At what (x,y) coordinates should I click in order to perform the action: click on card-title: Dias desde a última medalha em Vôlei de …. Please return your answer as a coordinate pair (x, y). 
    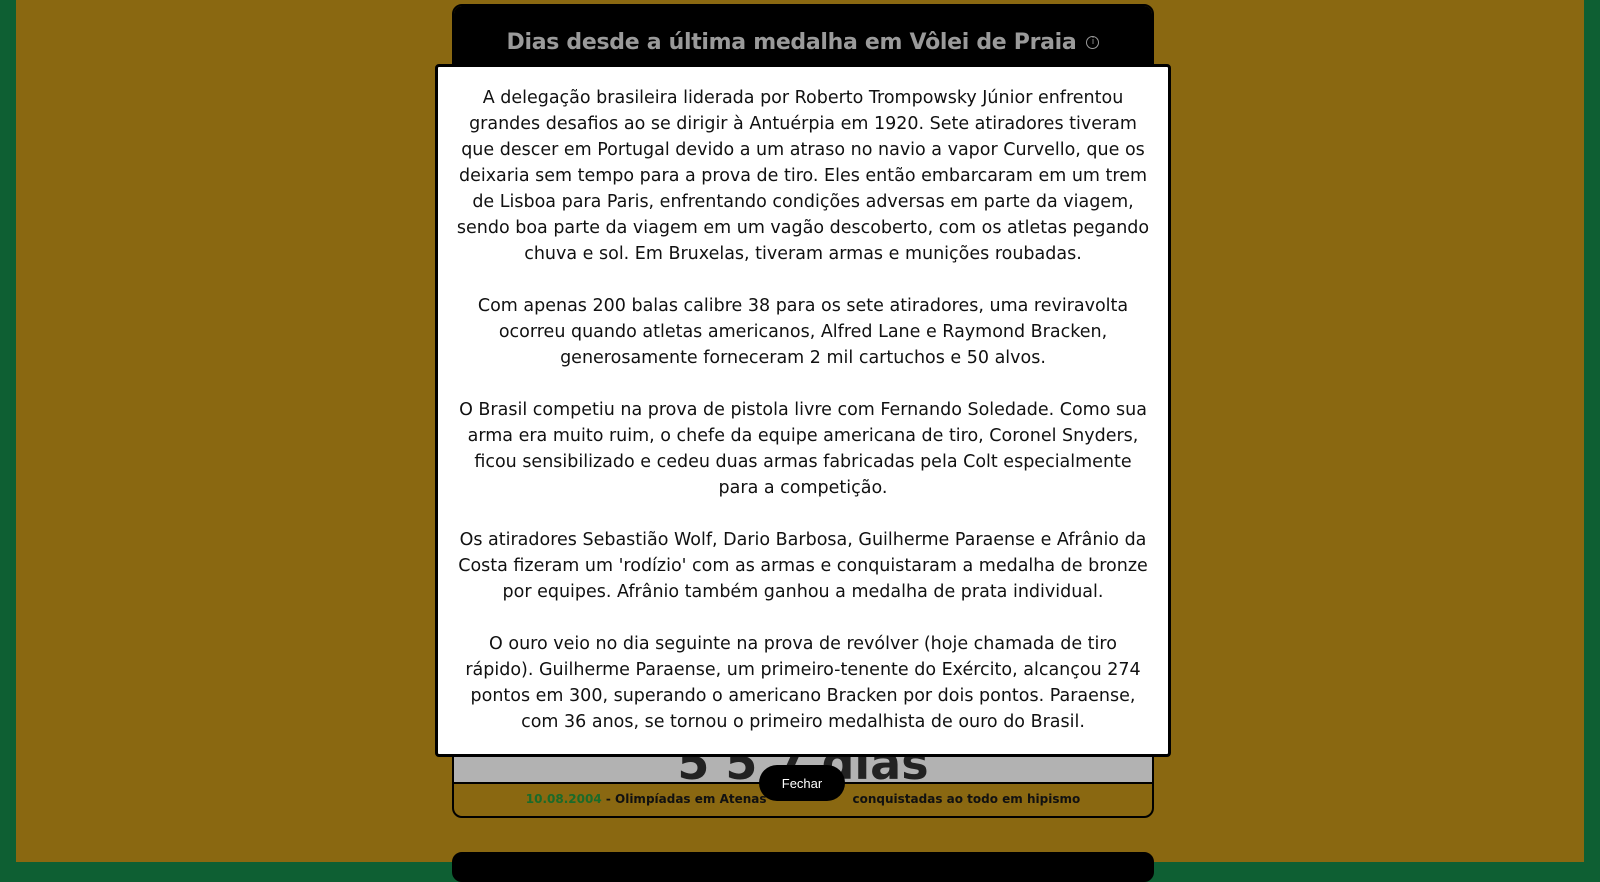
    Looking at the image, I should click on (791, 42).